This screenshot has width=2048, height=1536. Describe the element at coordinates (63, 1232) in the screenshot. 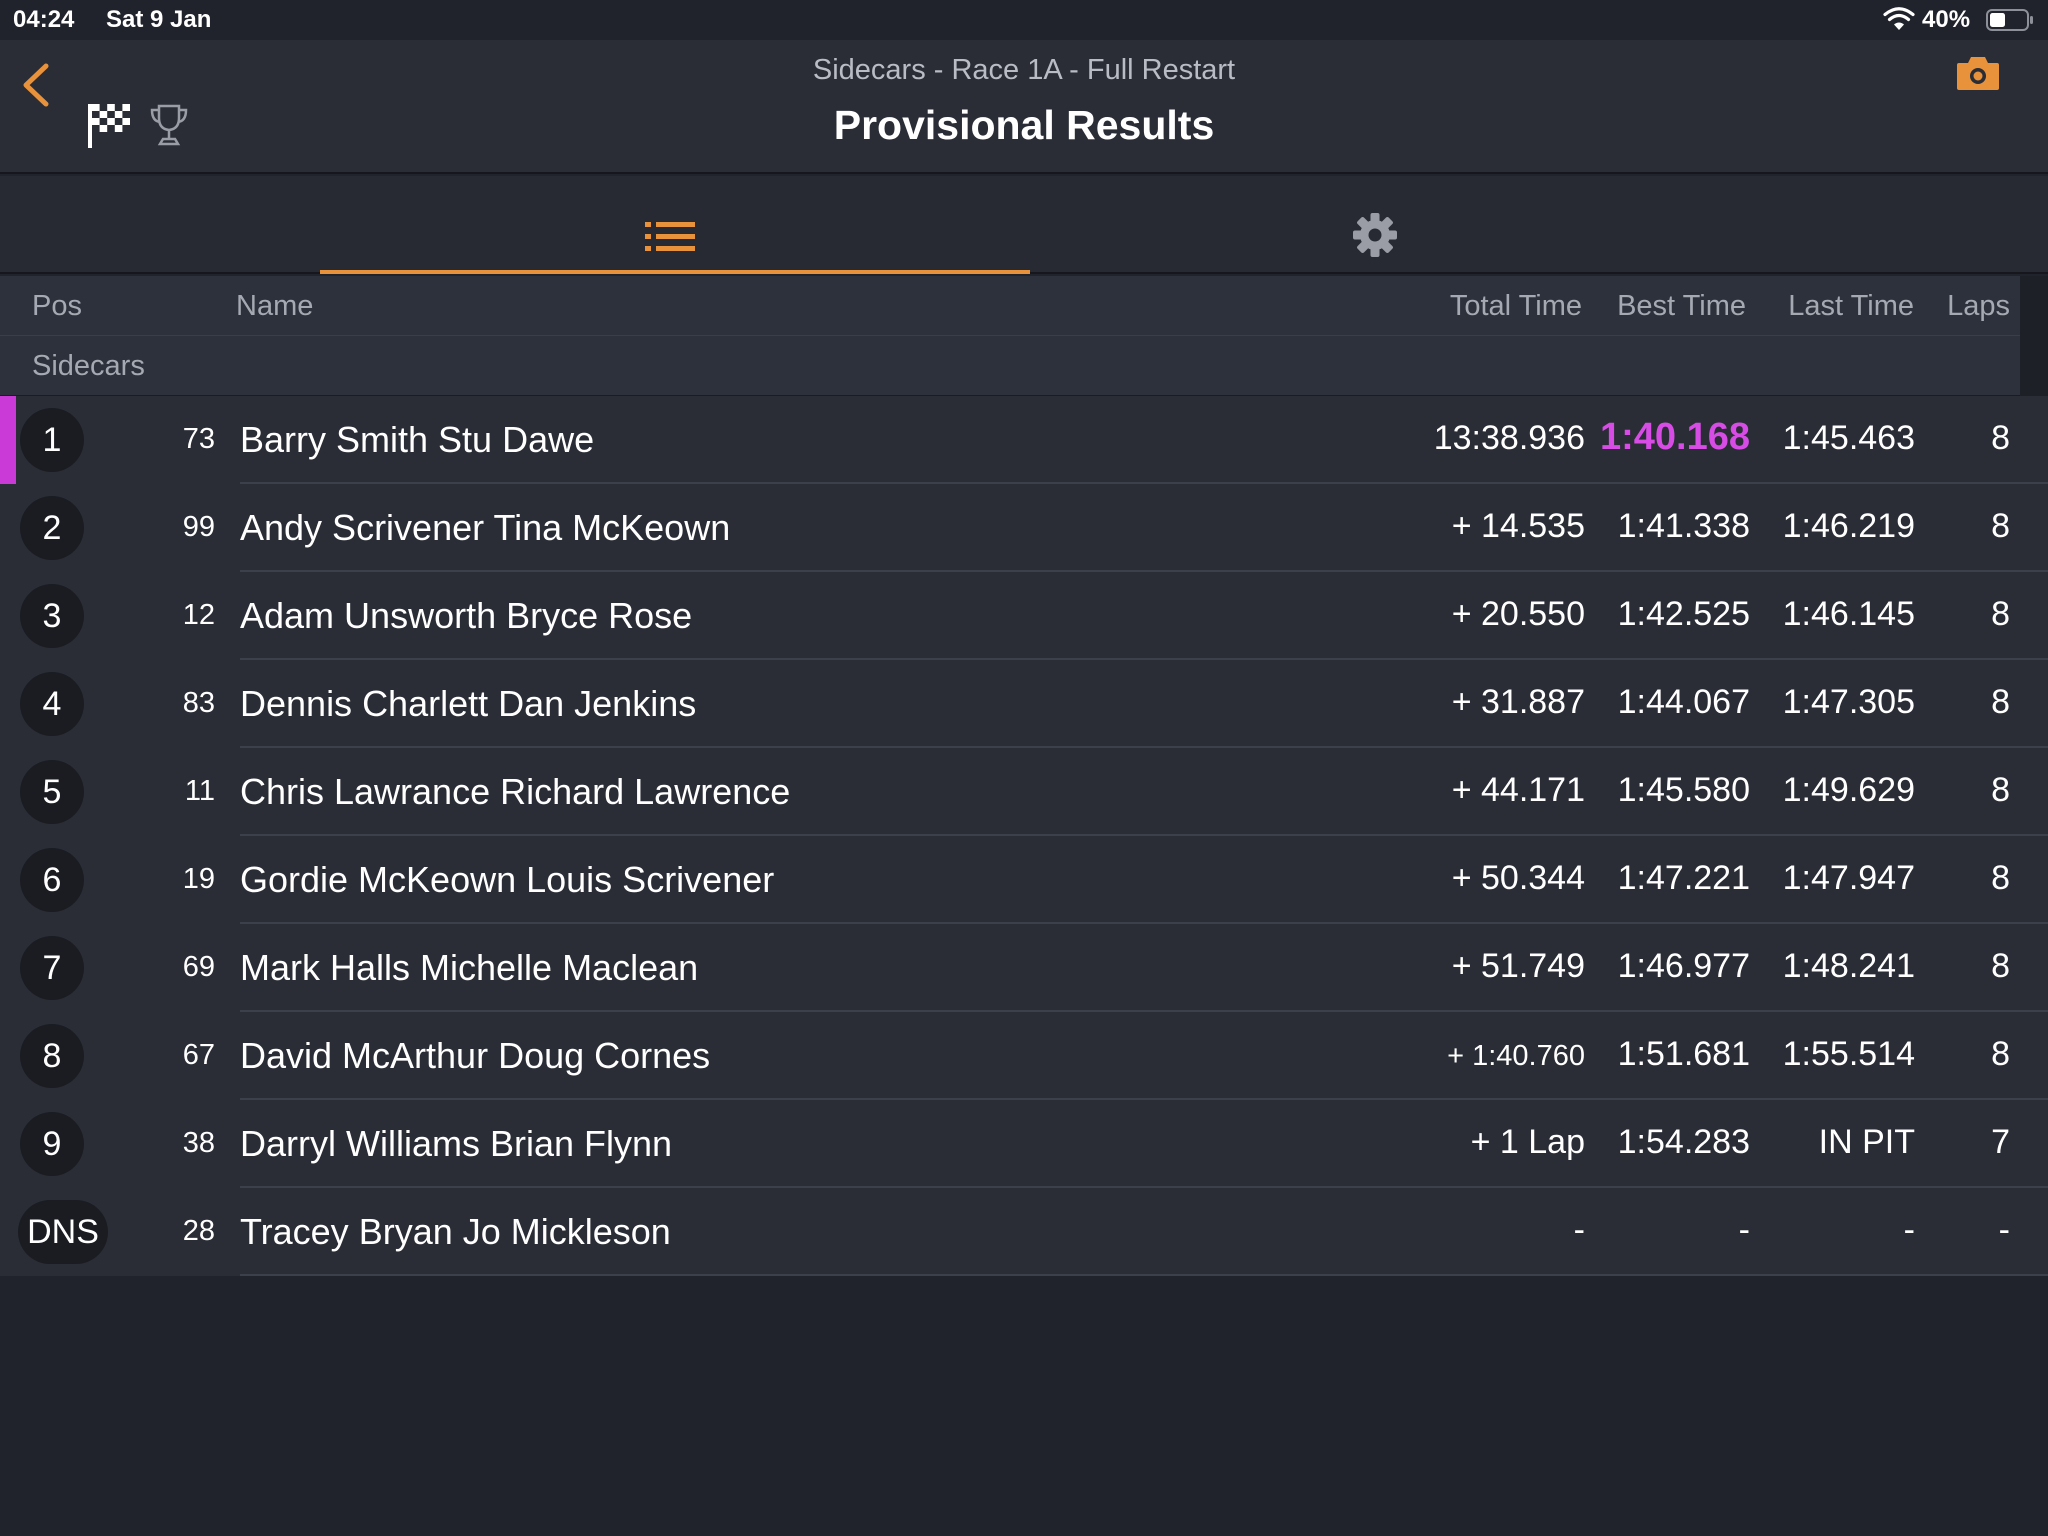

I see `position-badge: DNS` at that location.